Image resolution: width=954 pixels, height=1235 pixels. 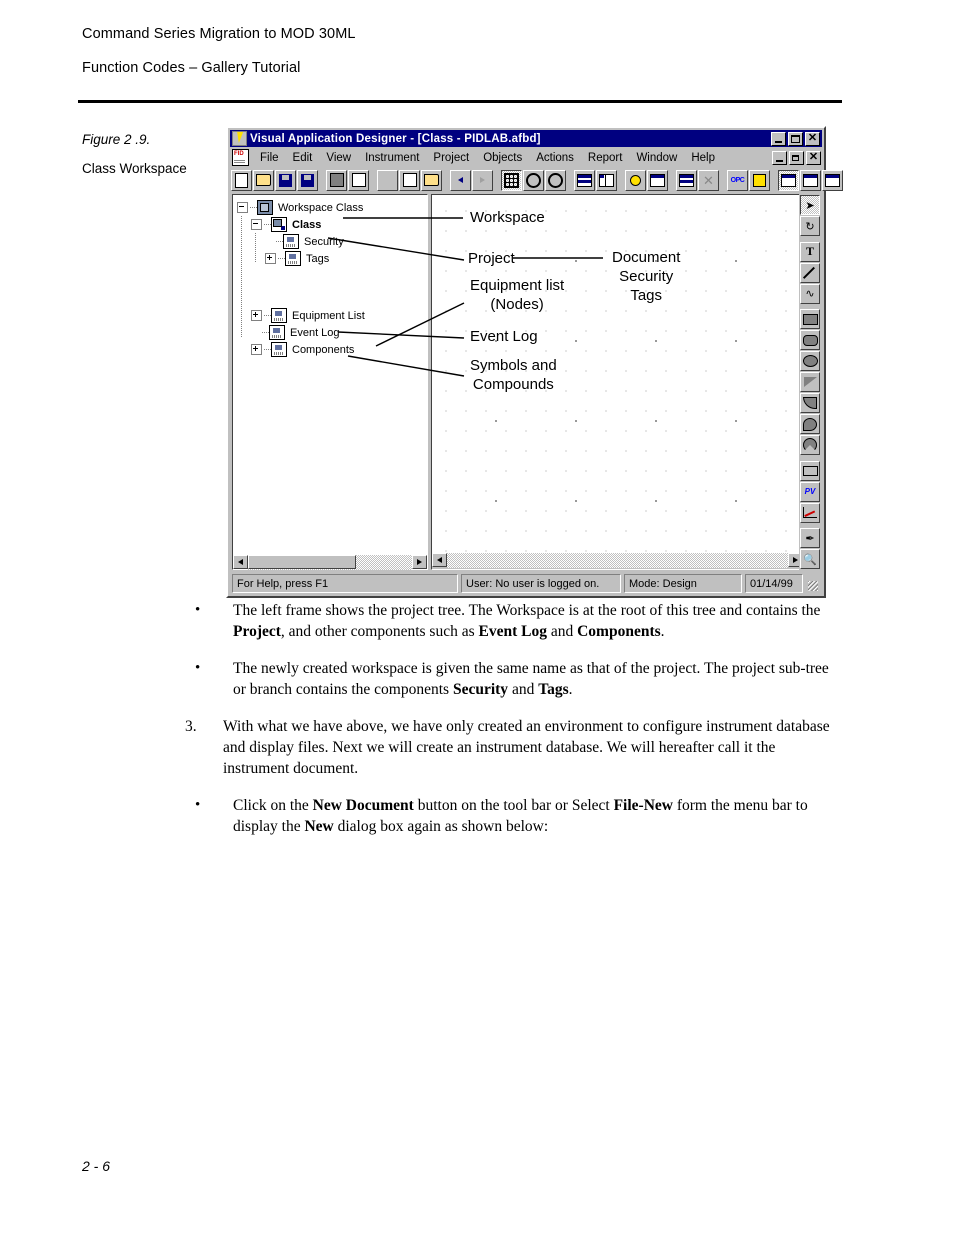 What do you see at coordinates (656, 158) in the screenshot?
I see `menu-item-window: Window` at bounding box center [656, 158].